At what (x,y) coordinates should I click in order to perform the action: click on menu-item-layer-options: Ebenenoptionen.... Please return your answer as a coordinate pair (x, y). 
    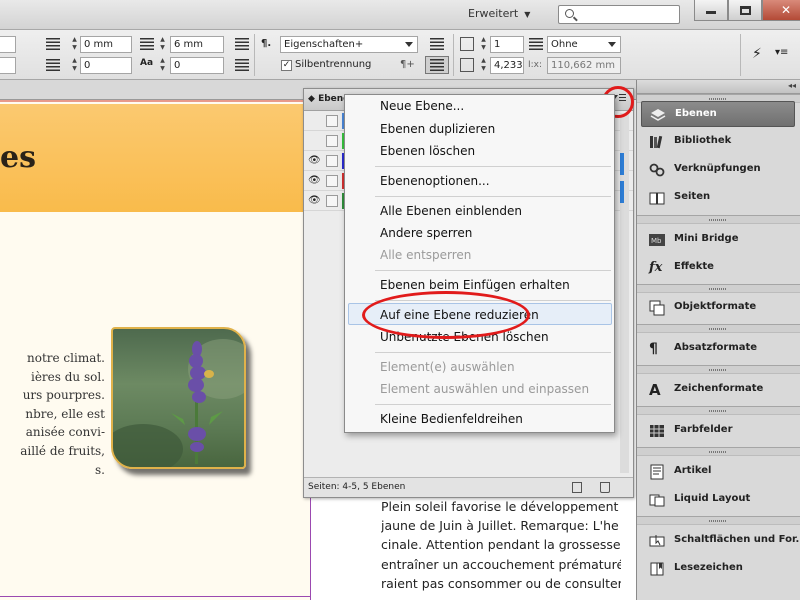
    Looking at the image, I should click on (435, 181).